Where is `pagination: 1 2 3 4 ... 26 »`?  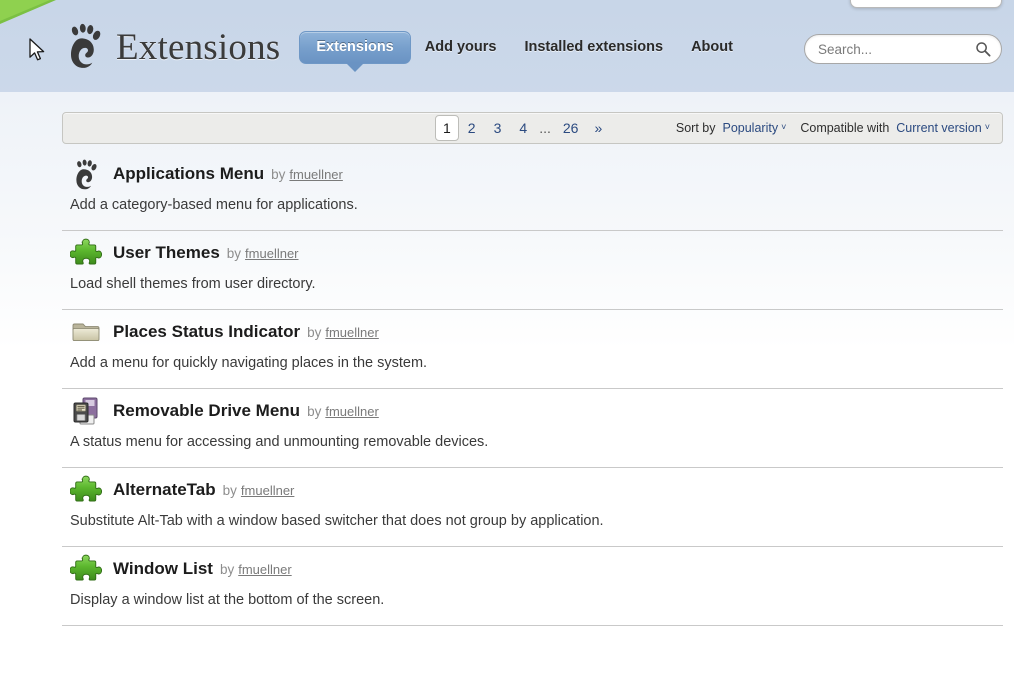 pagination: 1 2 3 4 ... 26 » is located at coordinates (522, 128).